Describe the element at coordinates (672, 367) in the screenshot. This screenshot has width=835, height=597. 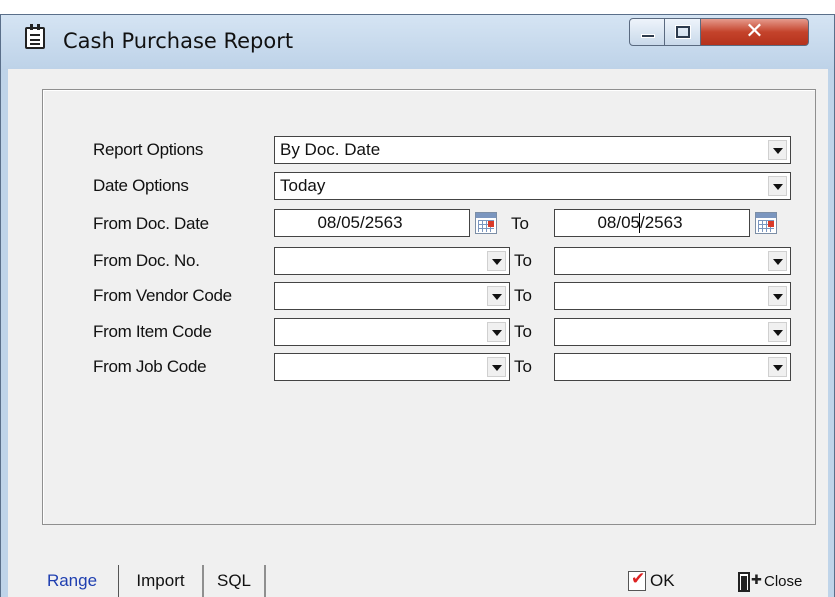
I see `to-job-code-select` at that location.